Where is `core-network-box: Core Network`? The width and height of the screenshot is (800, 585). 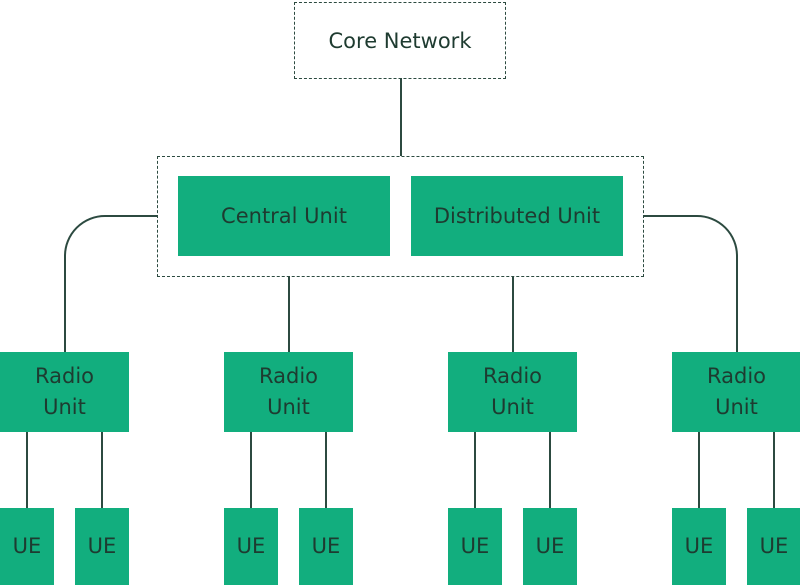
core-network-box: Core Network is located at coordinates (400, 40).